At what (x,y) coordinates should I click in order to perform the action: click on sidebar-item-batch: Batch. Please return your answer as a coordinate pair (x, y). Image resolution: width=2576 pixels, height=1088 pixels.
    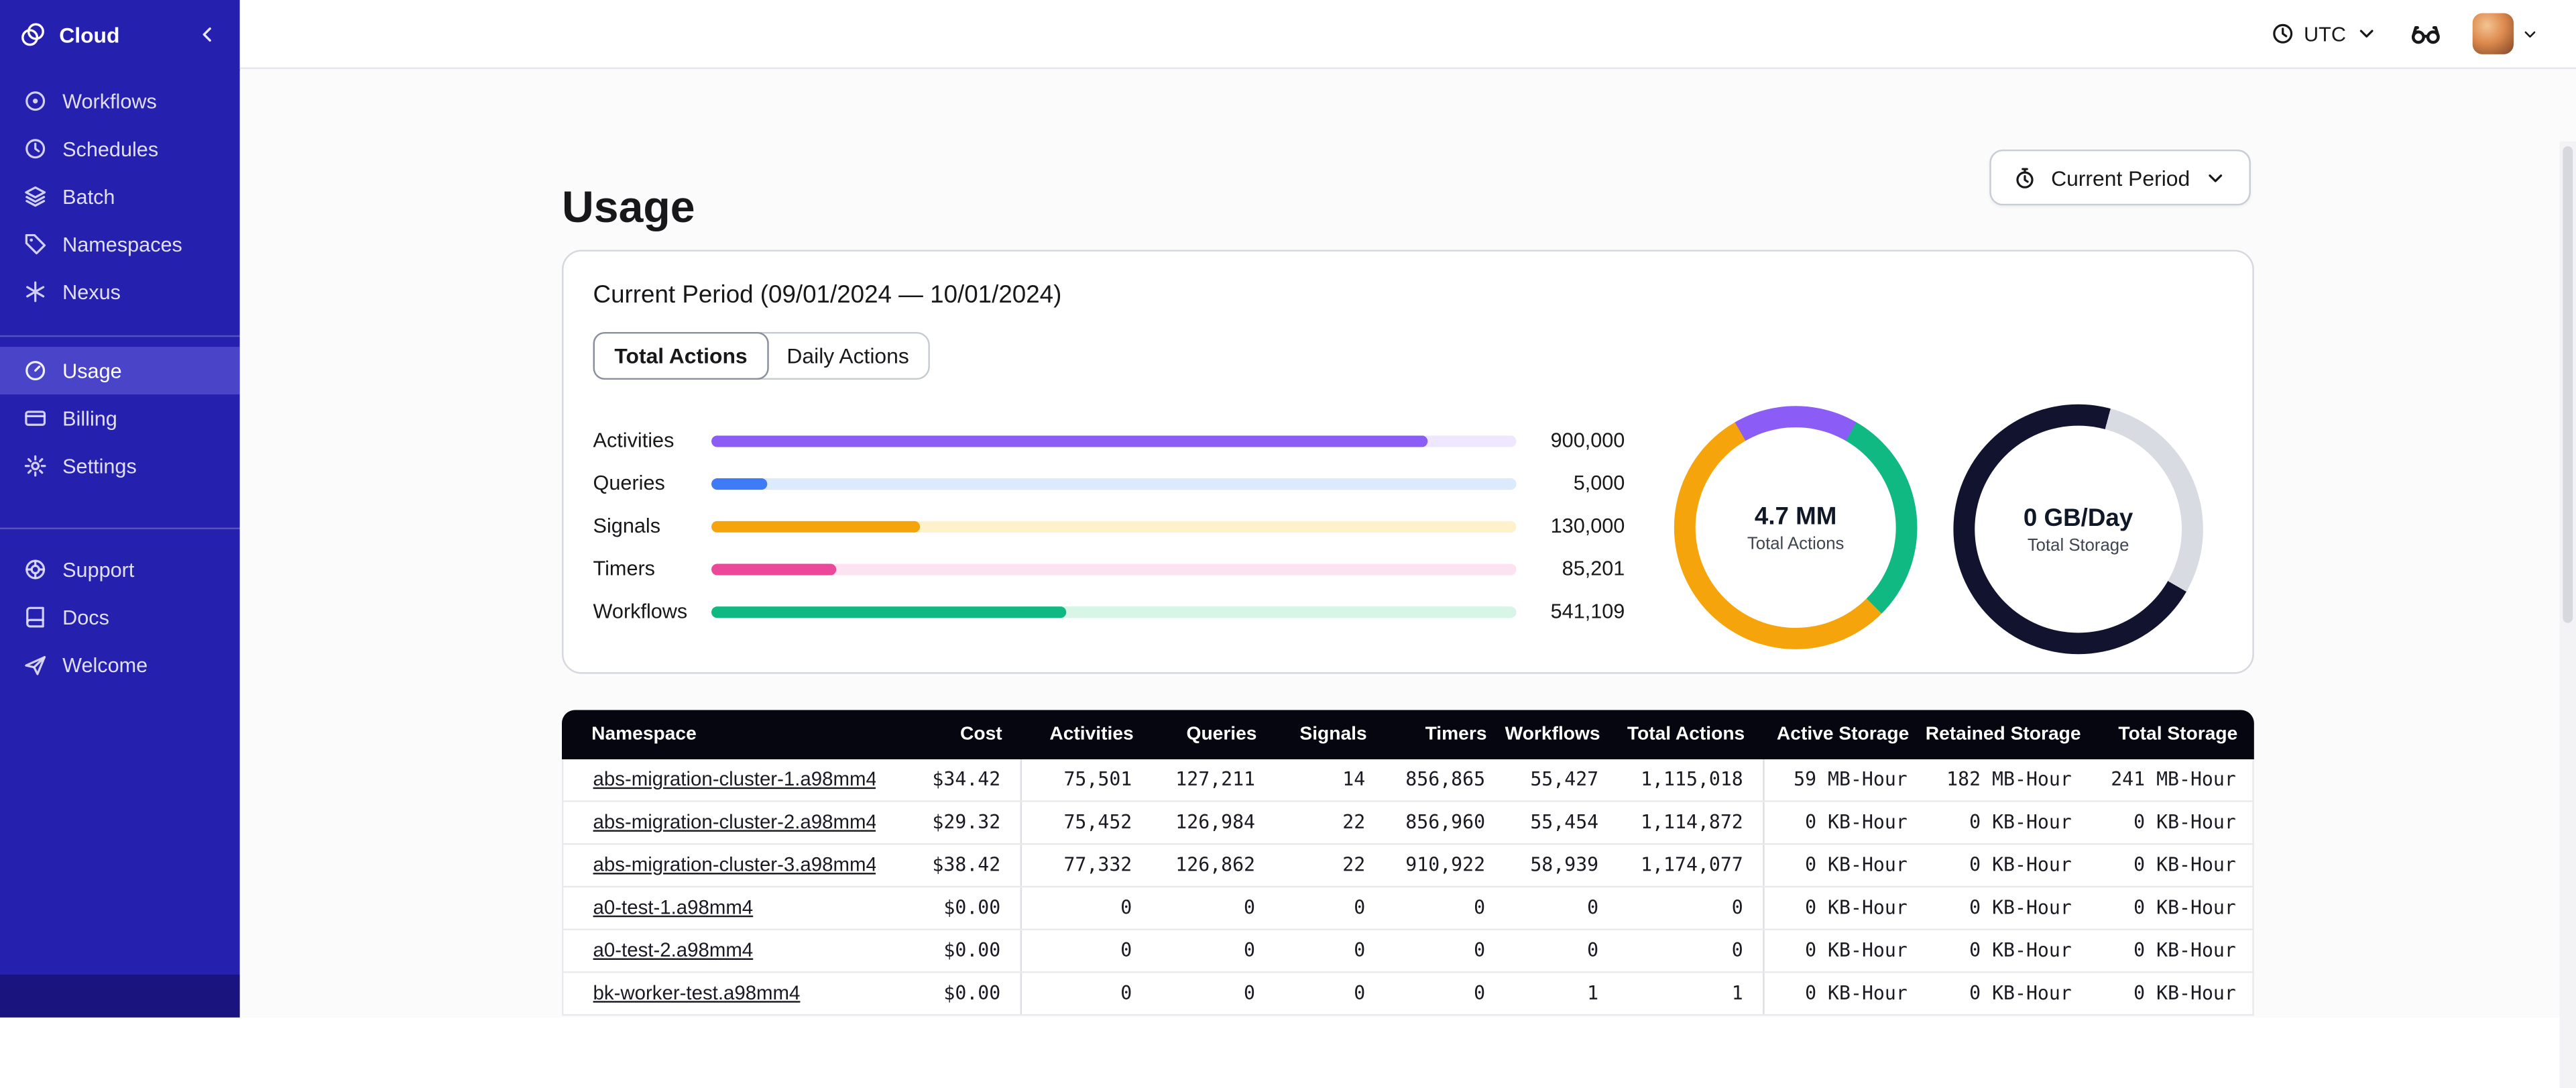
    Looking at the image, I should click on (120, 196).